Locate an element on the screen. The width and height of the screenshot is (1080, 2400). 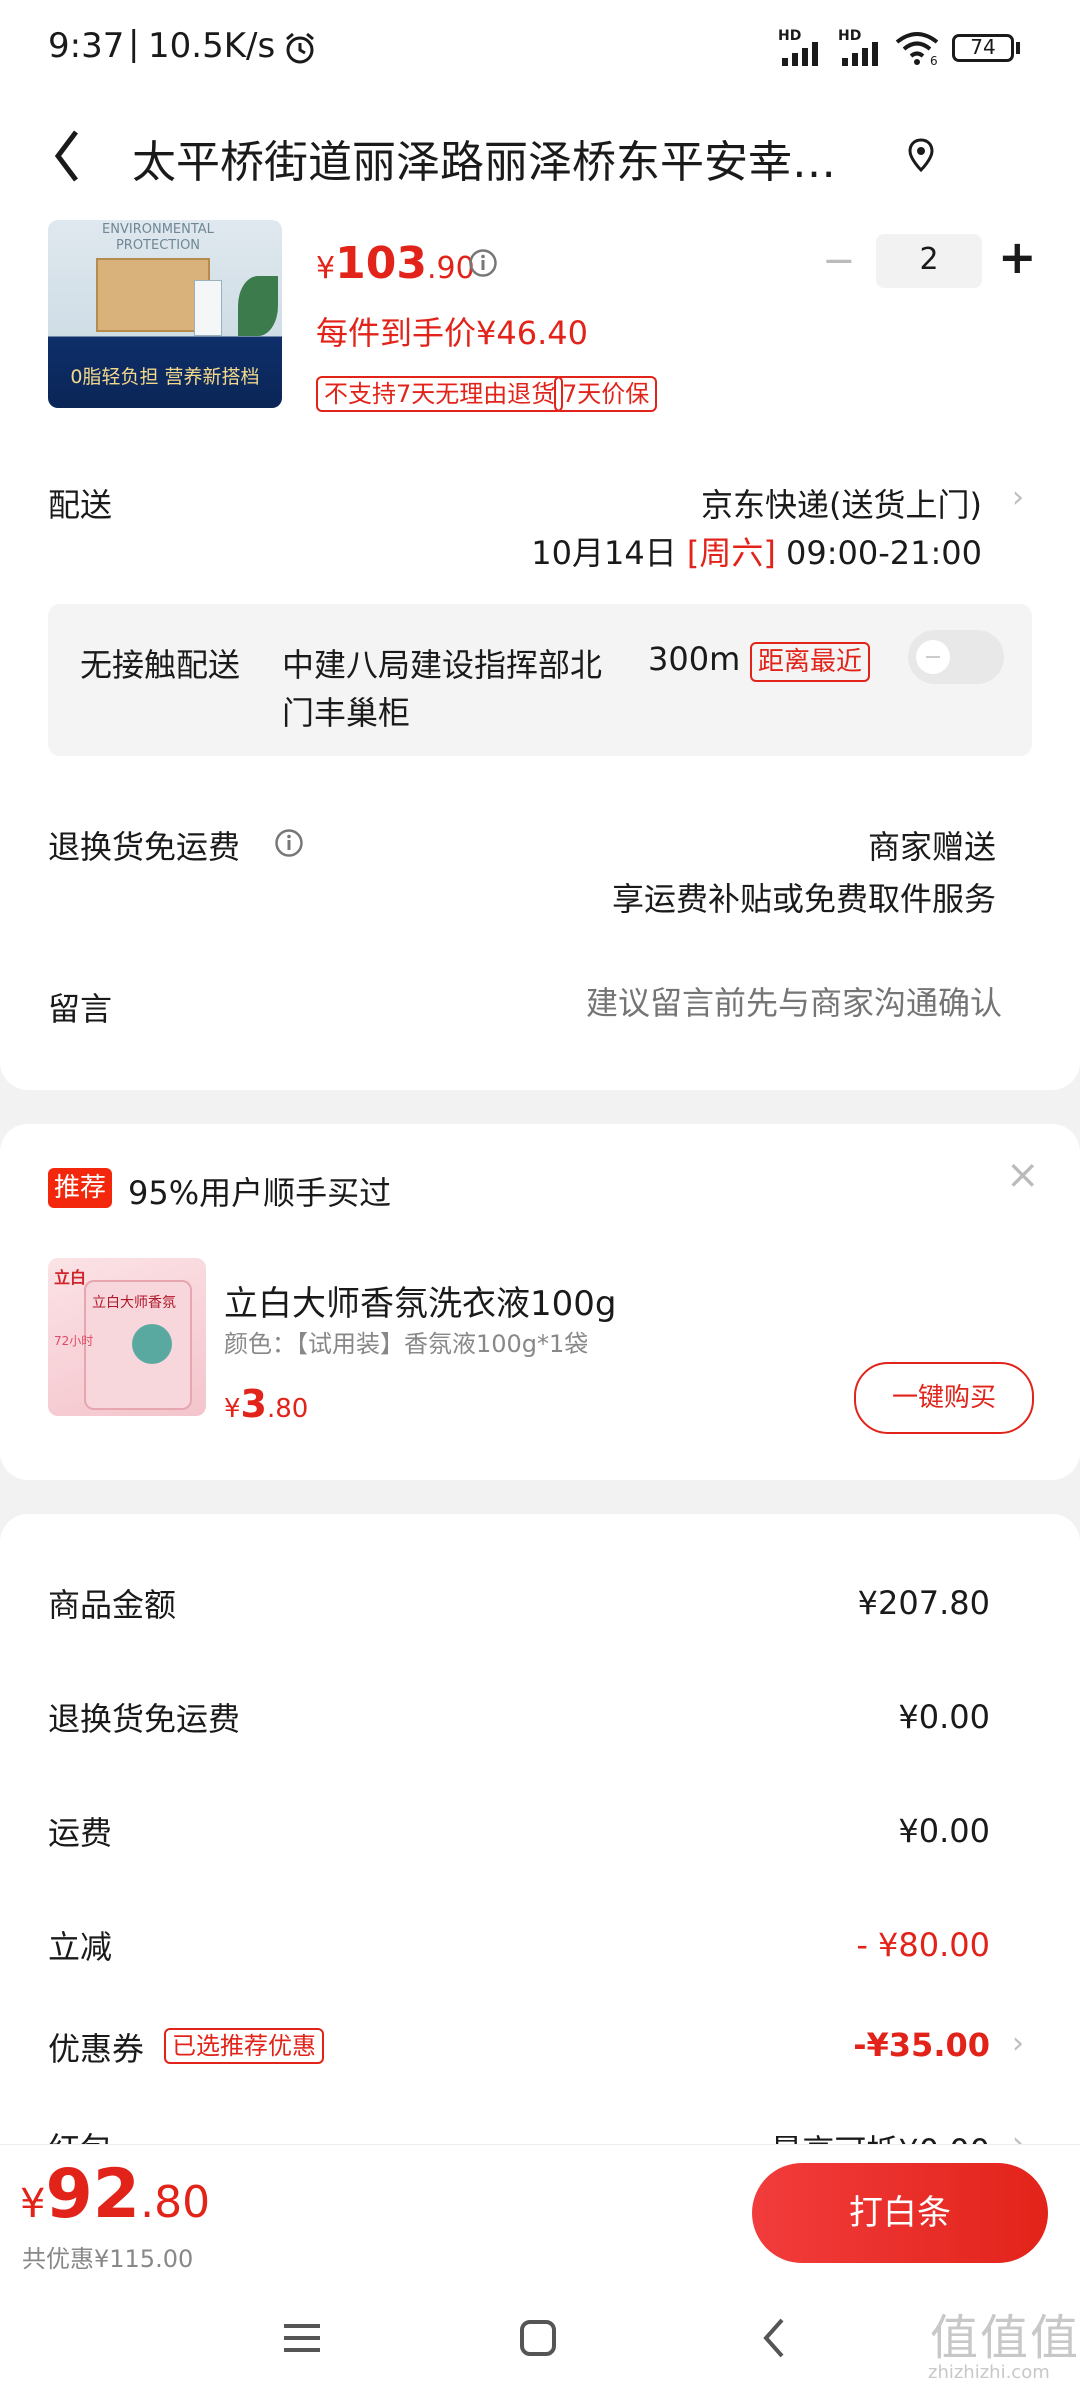
quantity-increase-button: + is located at coordinates (1017, 257).